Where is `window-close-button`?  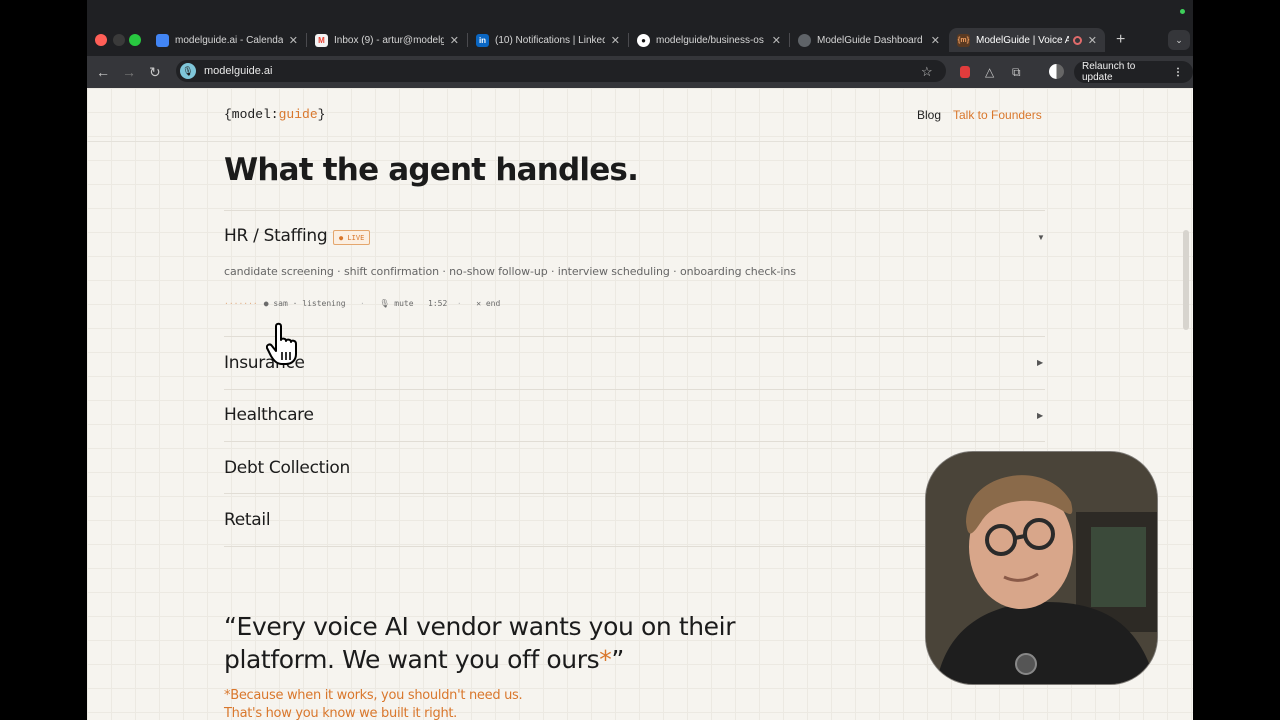
window-close-button is located at coordinates (101, 40).